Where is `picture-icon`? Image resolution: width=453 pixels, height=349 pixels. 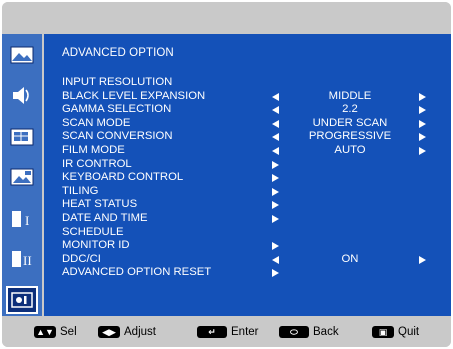 picture-icon is located at coordinates (22, 55).